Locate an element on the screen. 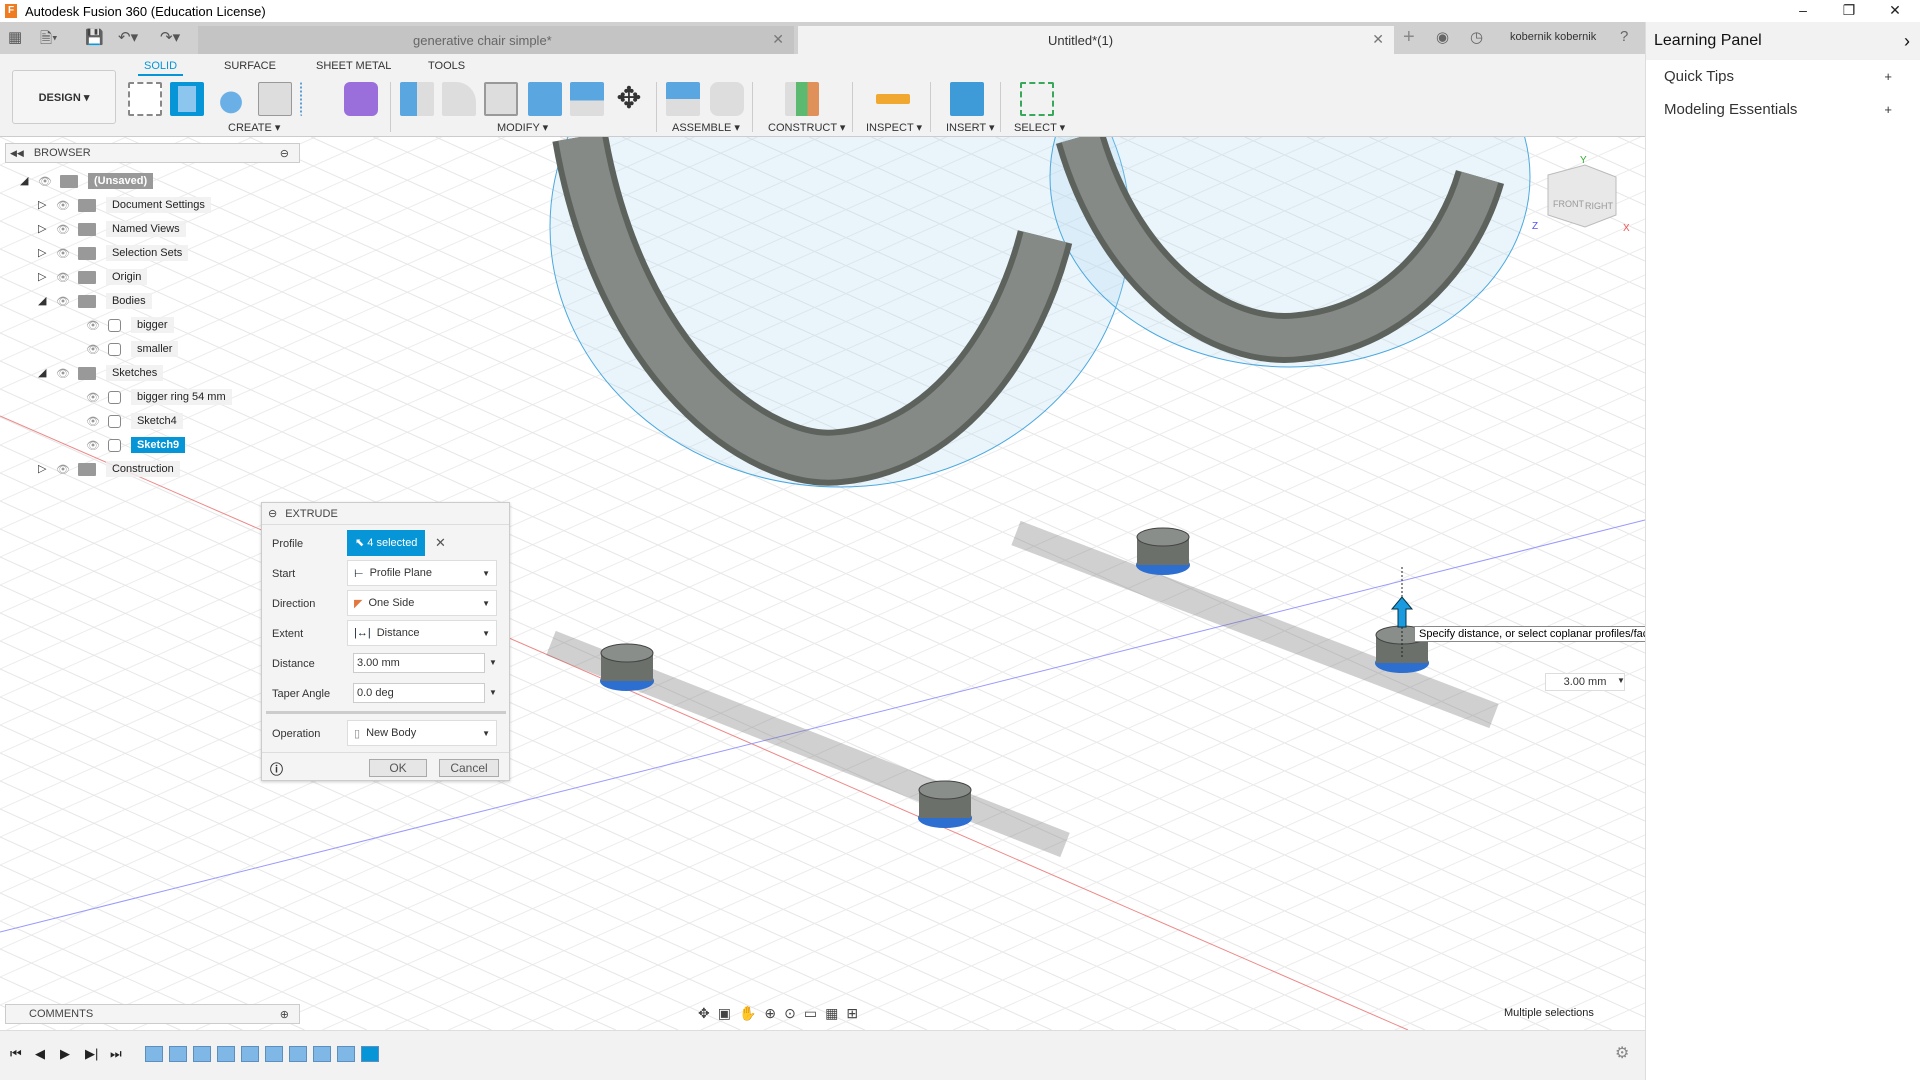  zoom-icon: ⊕ is located at coordinates (774, 1013).